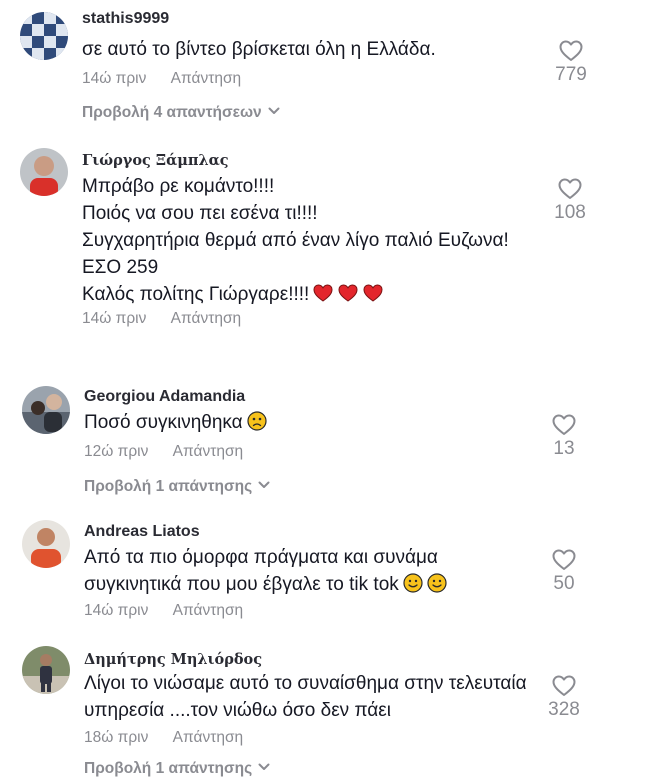  Describe the element at coordinates (116, 451) in the screenshot. I see `timestamp: 12ώ πριν` at that location.